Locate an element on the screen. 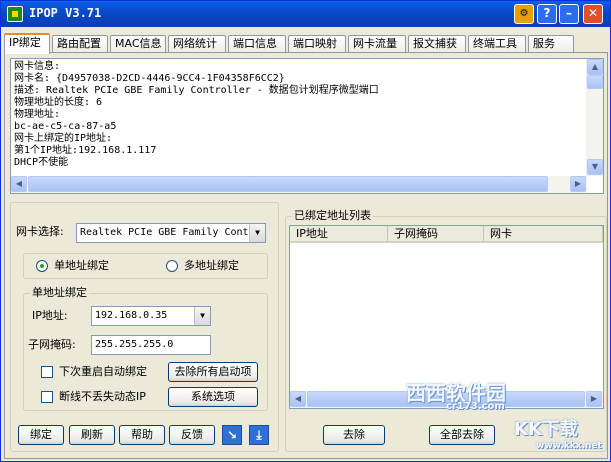  multi-bind-radio is located at coordinates (172, 266).